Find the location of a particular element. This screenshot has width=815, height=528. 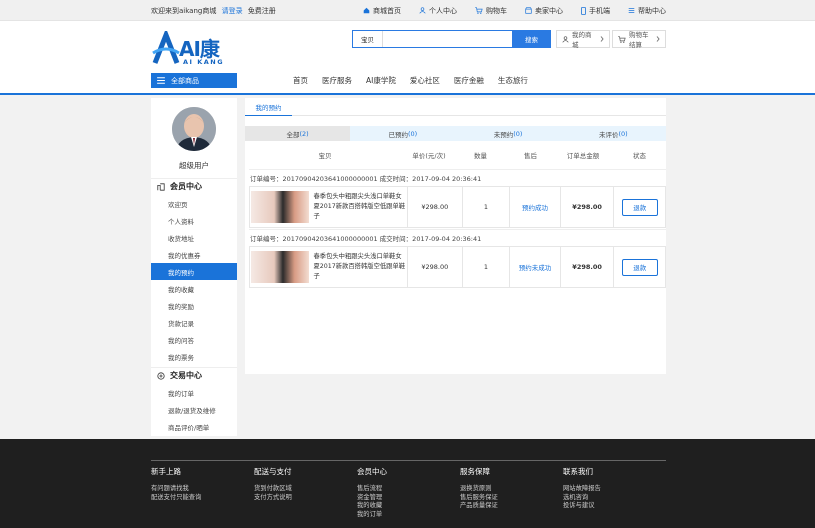

after-sales-status: 预约成功 is located at coordinates (535, 207).